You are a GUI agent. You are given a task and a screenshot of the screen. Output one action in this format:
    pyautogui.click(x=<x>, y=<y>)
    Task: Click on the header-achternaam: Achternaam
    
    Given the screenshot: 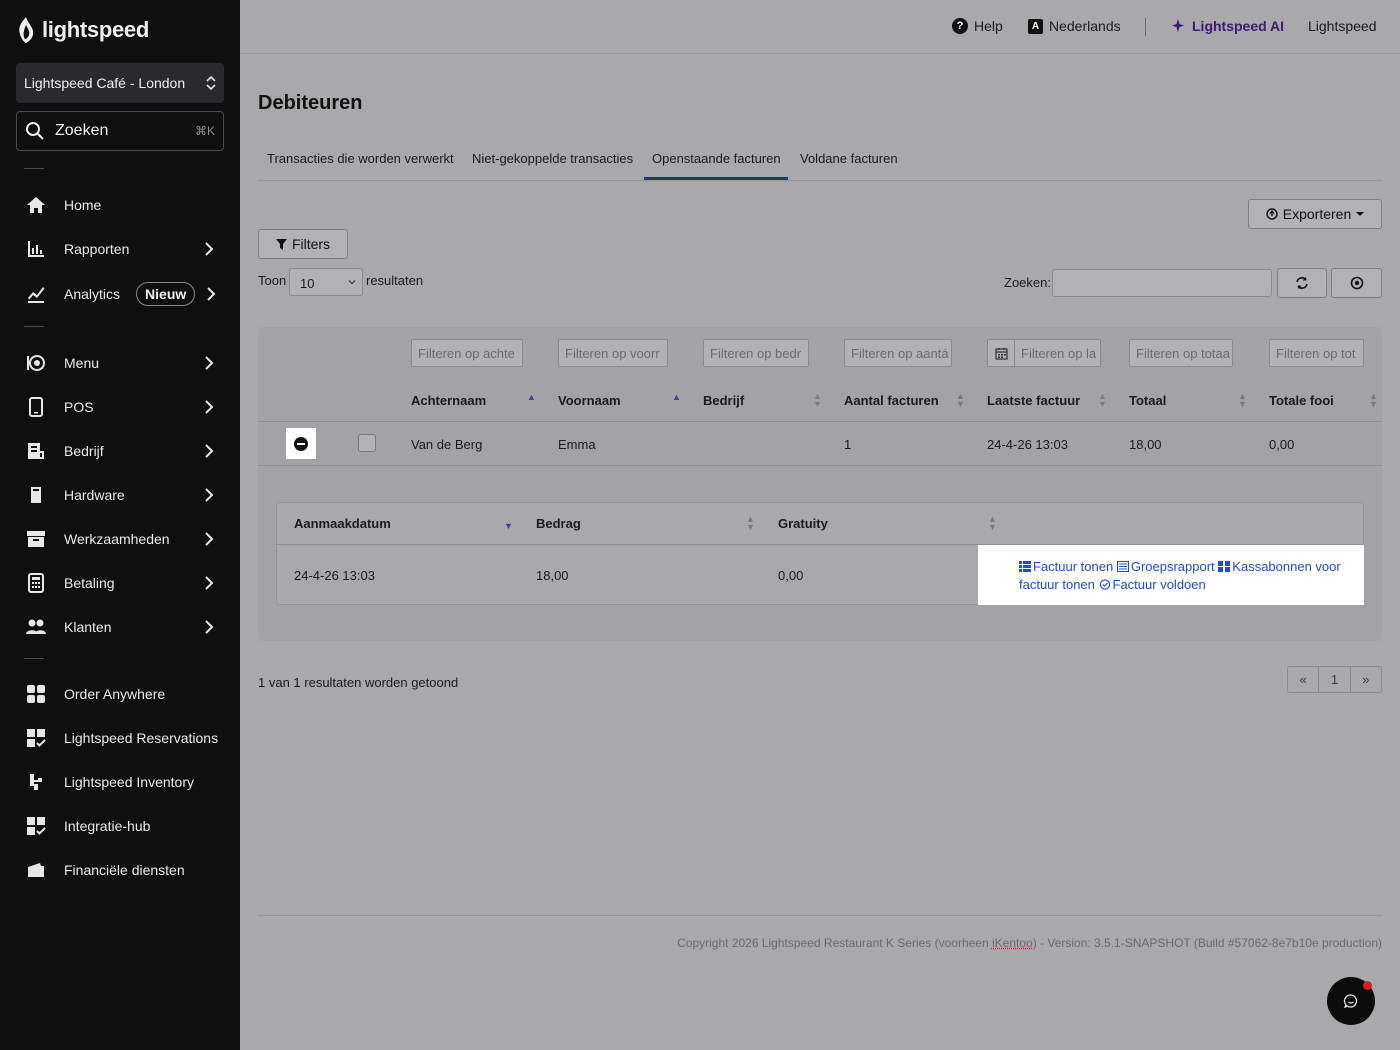 What is the action you would take?
    pyautogui.click(x=448, y=400)
    